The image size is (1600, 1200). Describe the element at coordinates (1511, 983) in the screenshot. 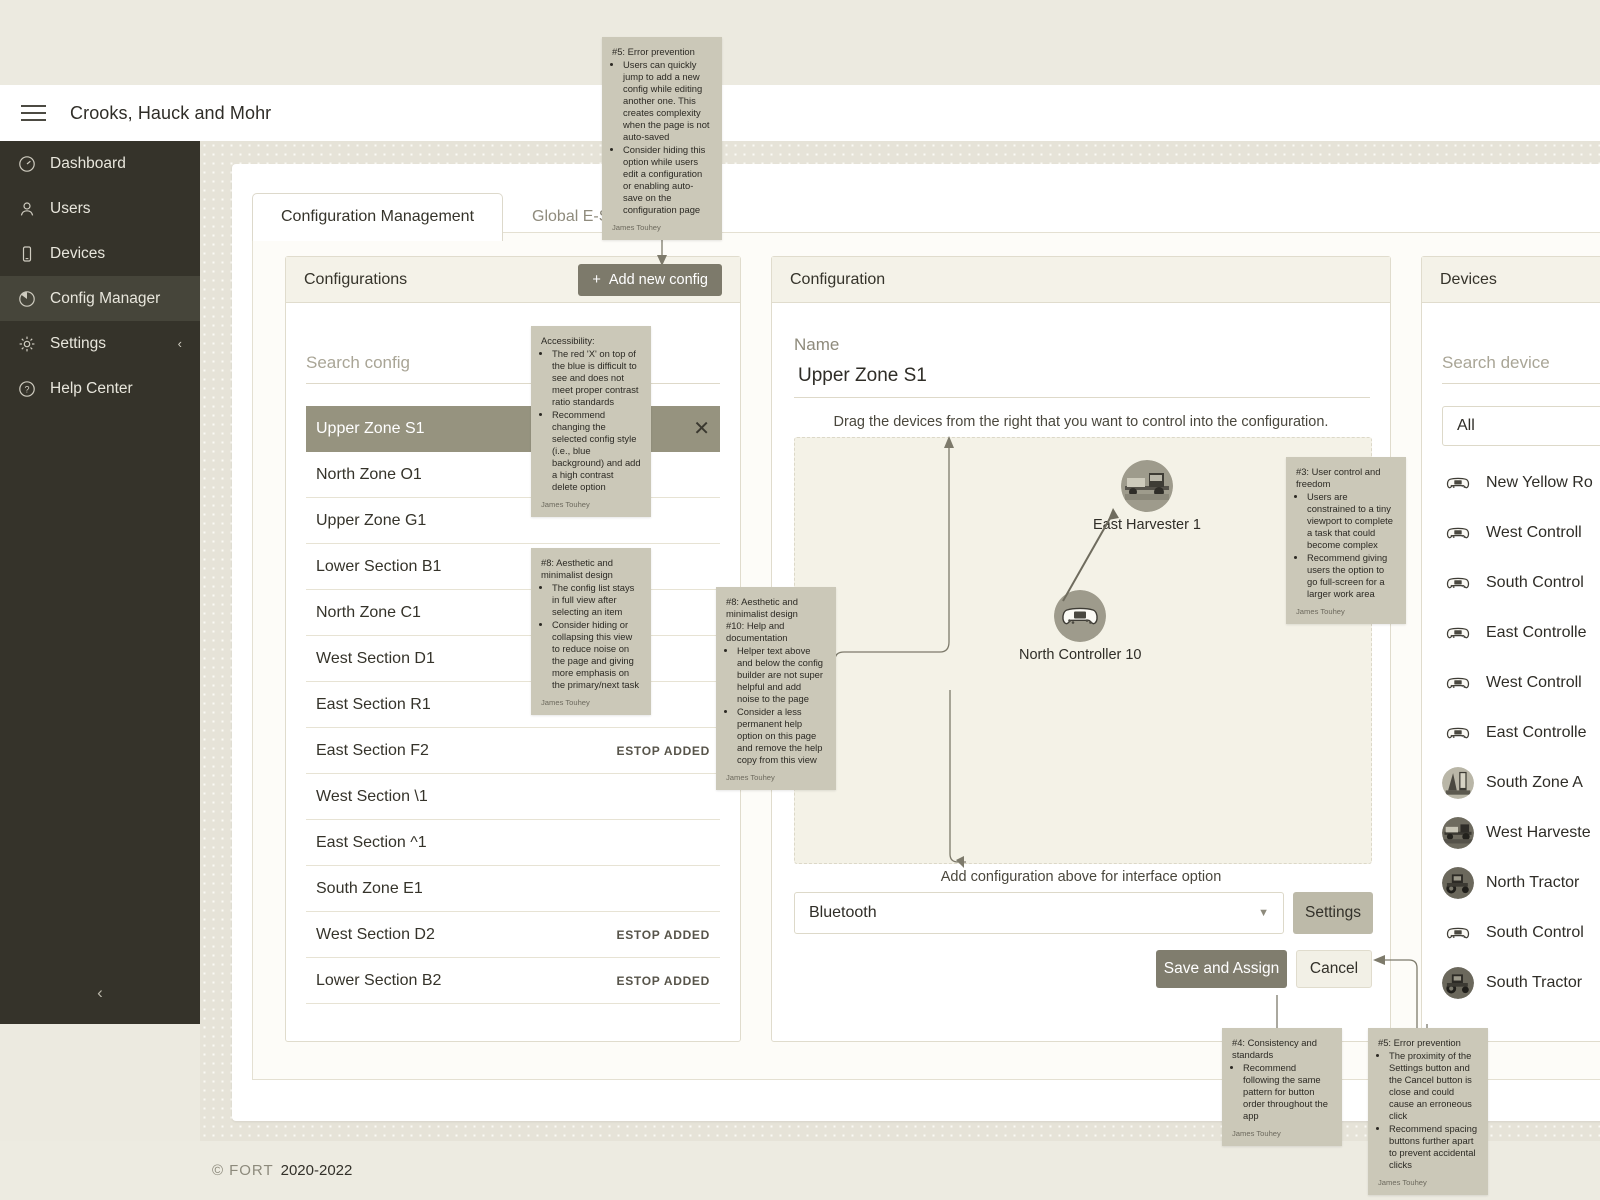

I see `device-list-item: South Tractor` at that location.